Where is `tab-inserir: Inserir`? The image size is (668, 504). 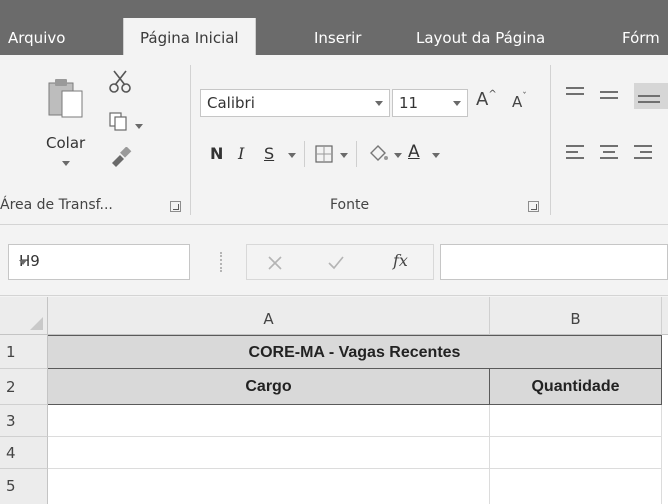 tab-inserir: Inserir is located at coordinates (337, 38).